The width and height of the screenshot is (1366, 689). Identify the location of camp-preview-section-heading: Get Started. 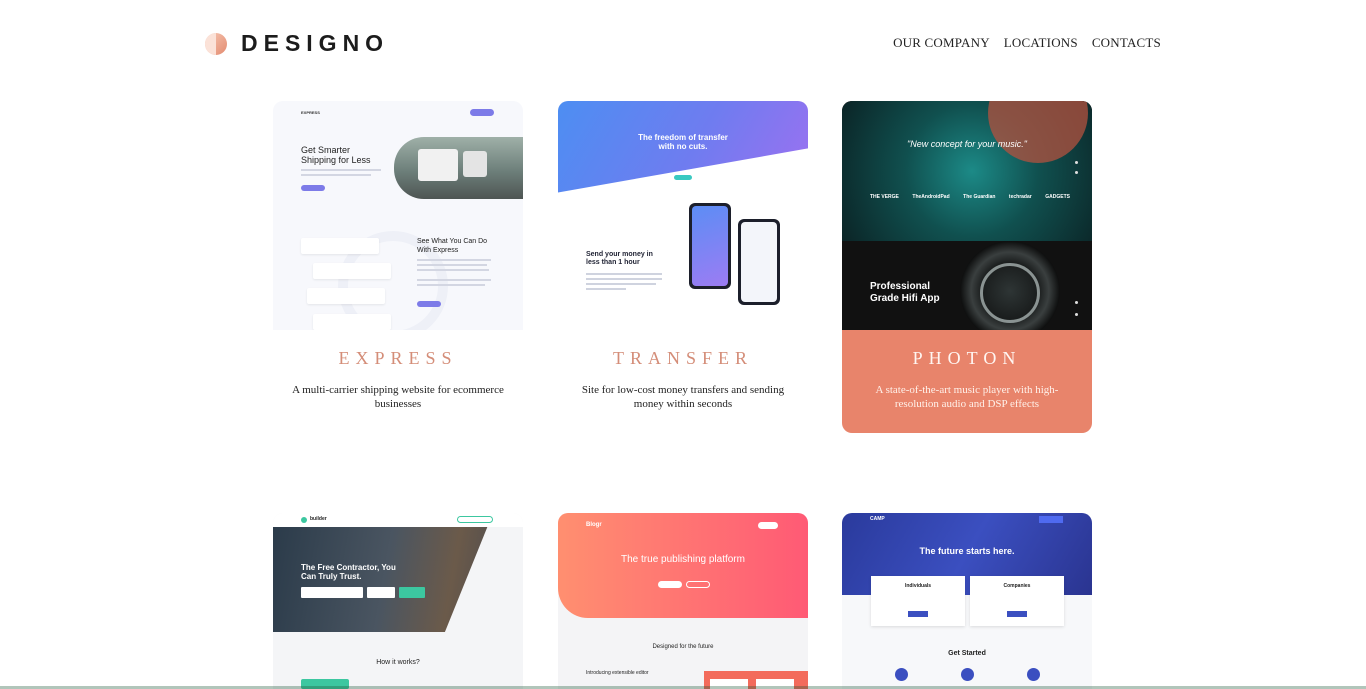
(967, 653).